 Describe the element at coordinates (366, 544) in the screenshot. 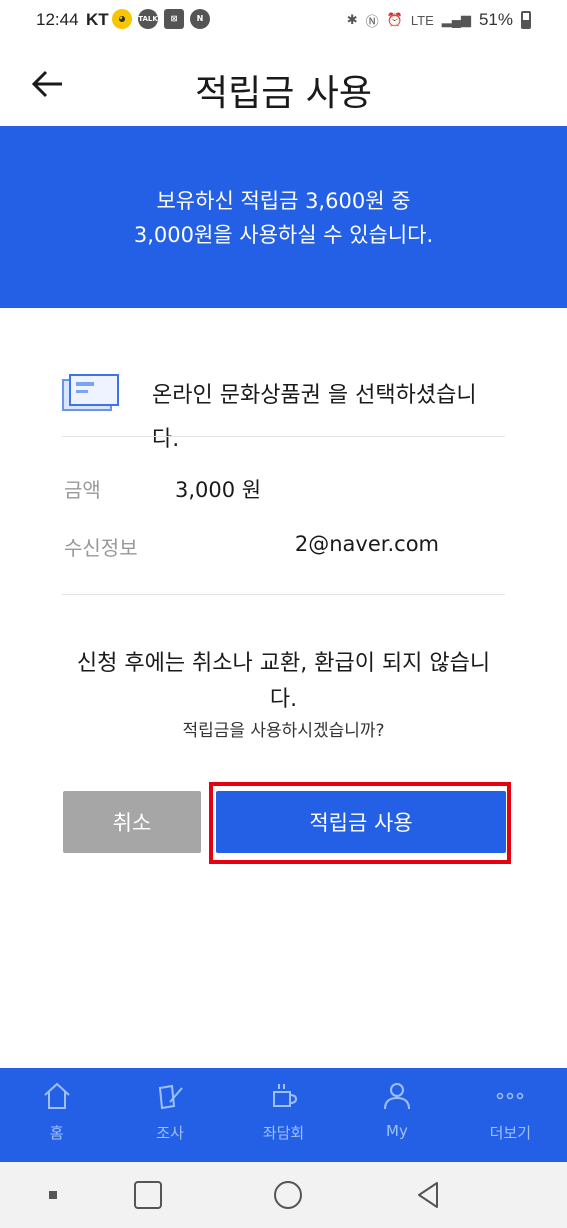

I see `recipient-value: 2@naver.com` at that location.